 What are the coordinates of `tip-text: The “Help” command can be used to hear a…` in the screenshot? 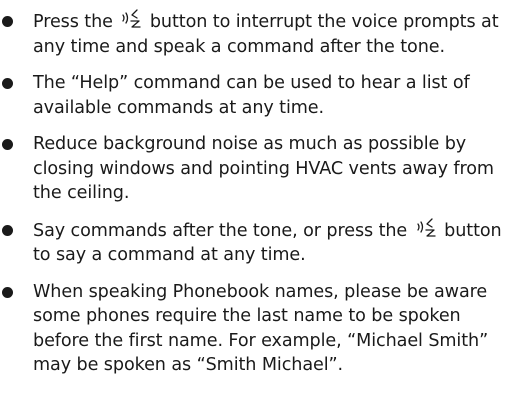 It's located at (251, 95).